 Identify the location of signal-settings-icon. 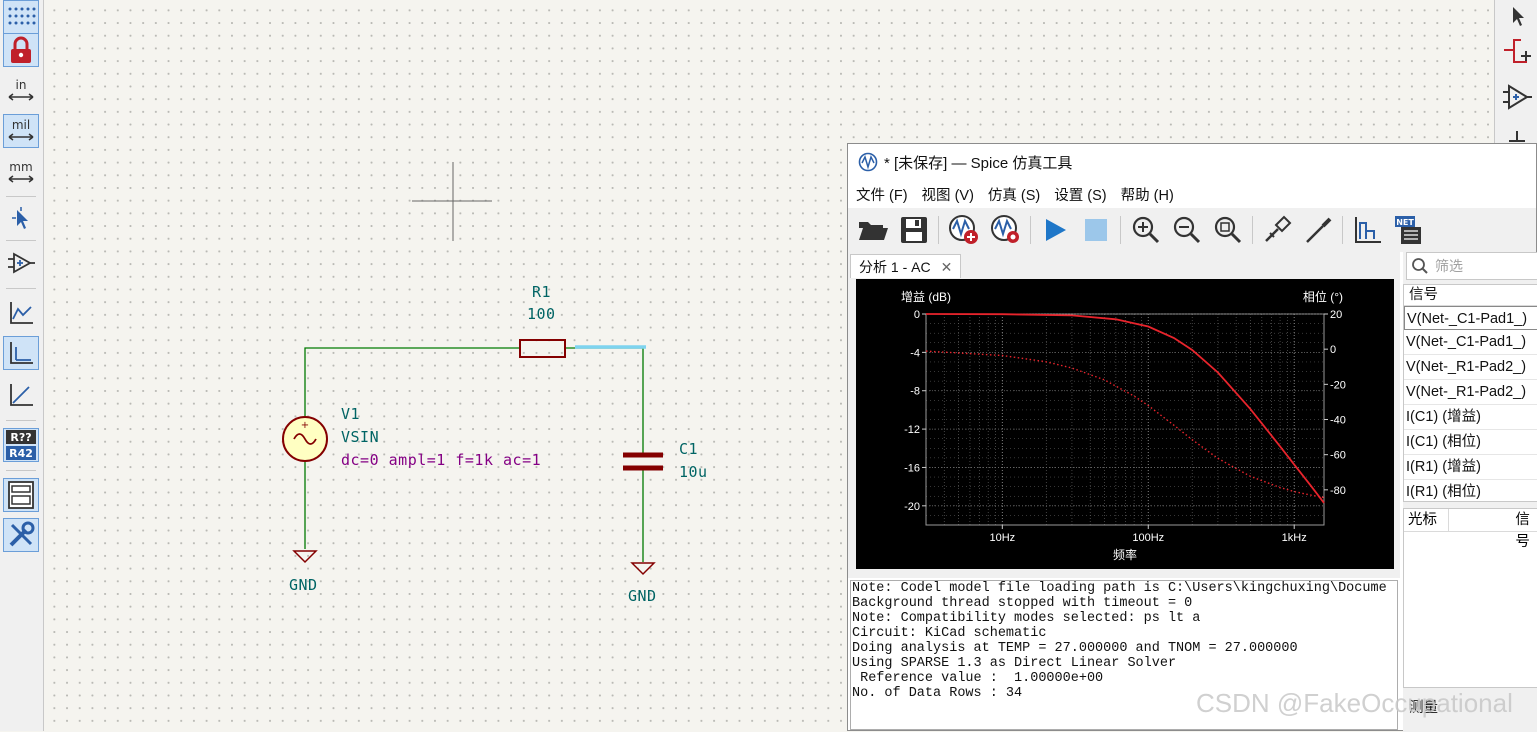
(1005, 229).